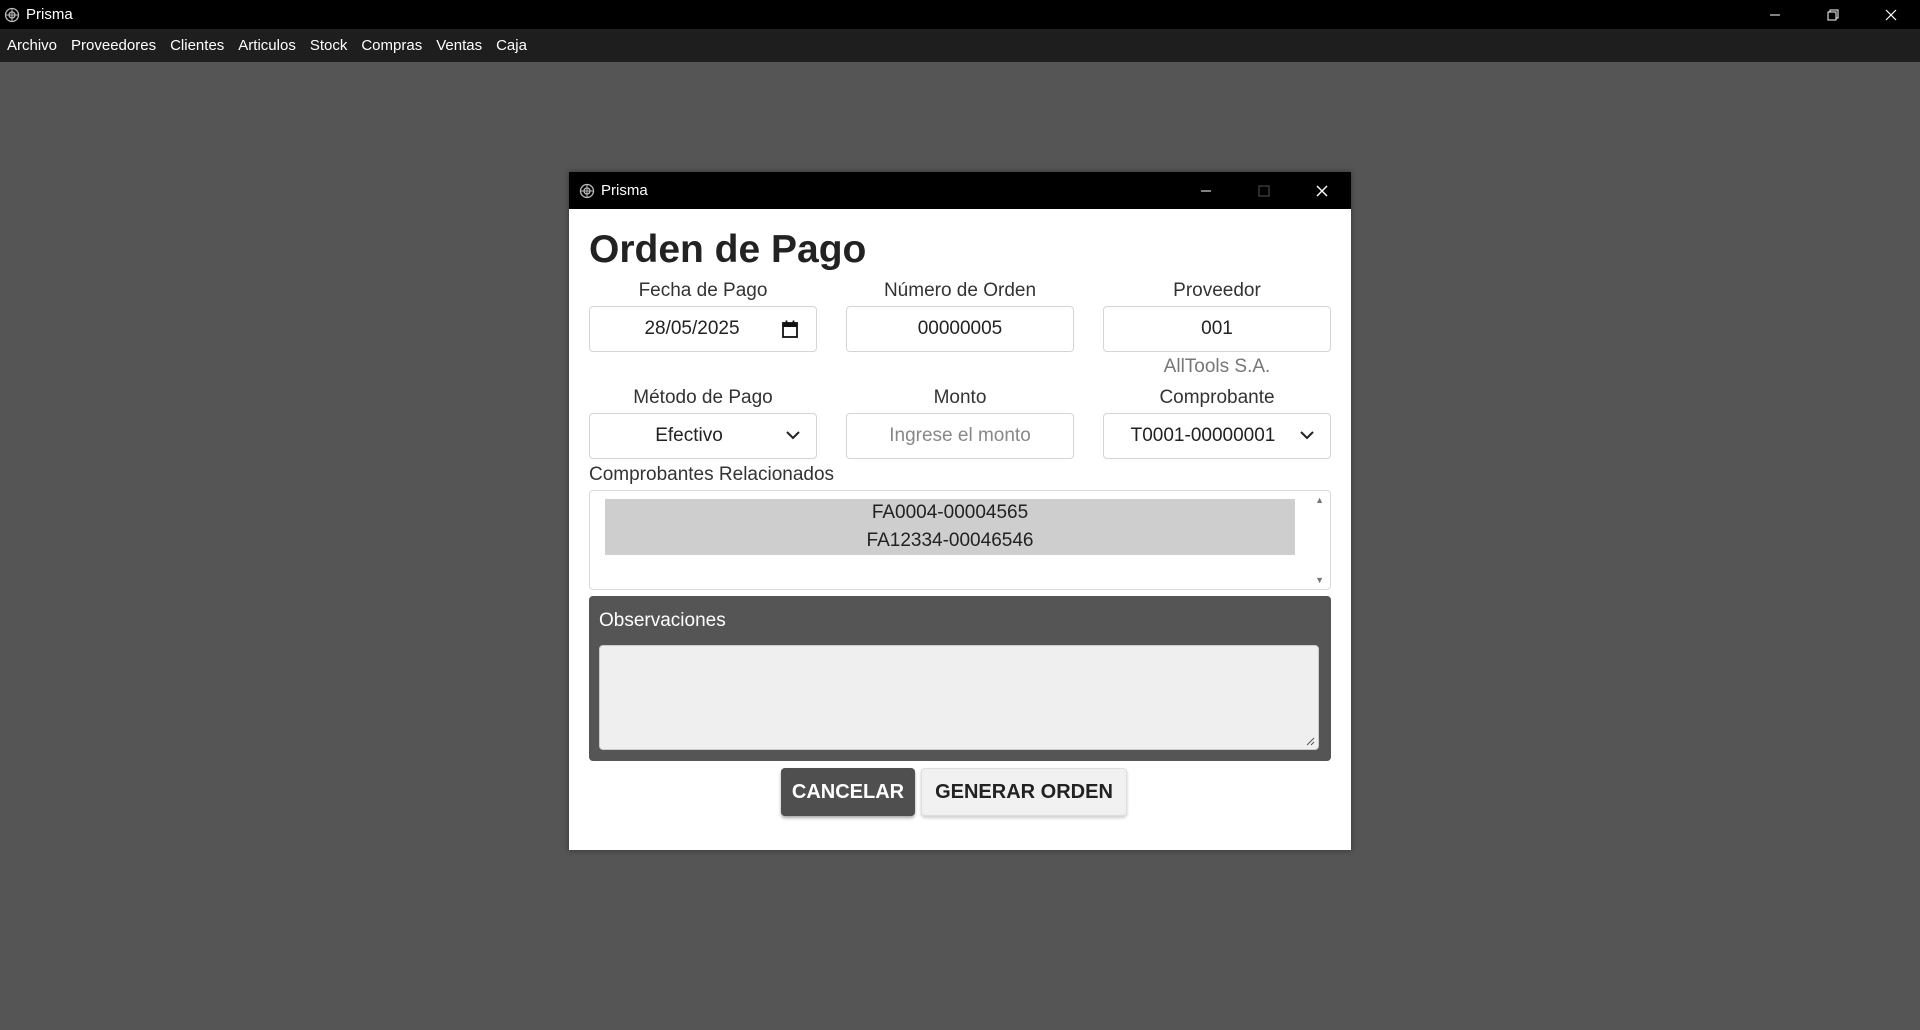 This screenshot has height=1030, width=1920. Describe the element at coordinates (1319, 500) in the screenshot. I see `scroll-up-icon: ▲` at that location.